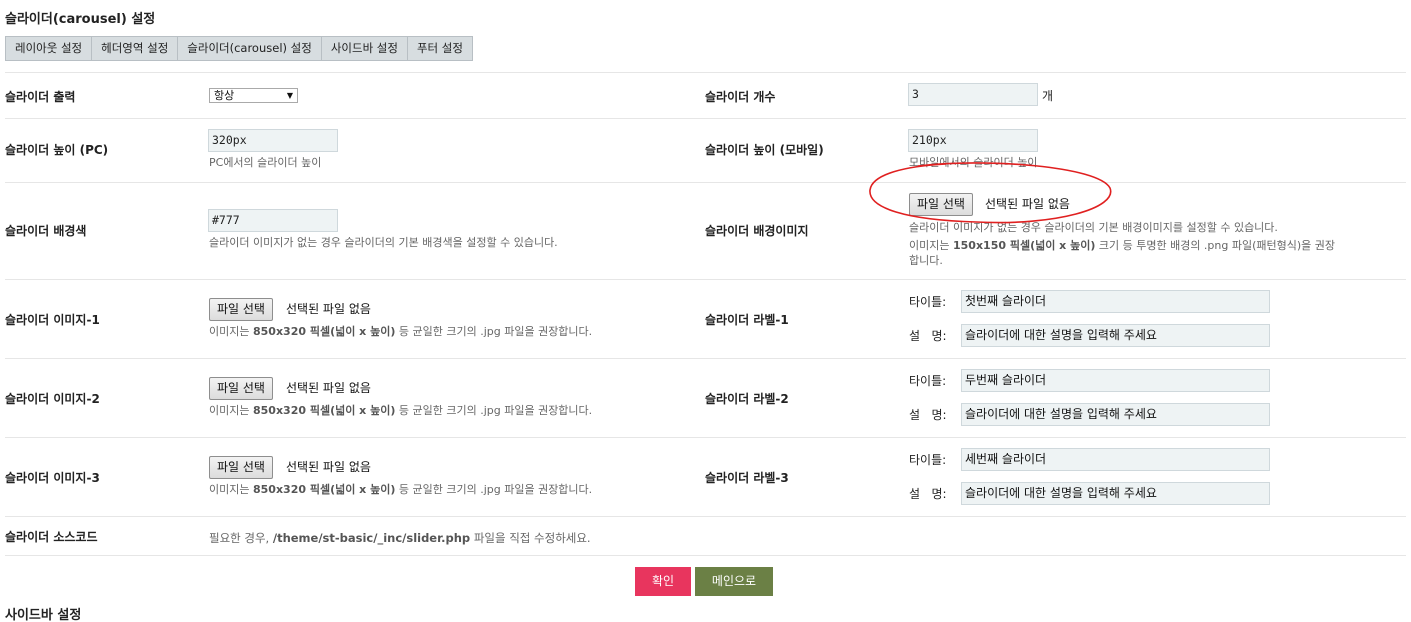 This screenshot has height=622, width=1411. I want to click on main-button: 메인으로, so click(734, 581).